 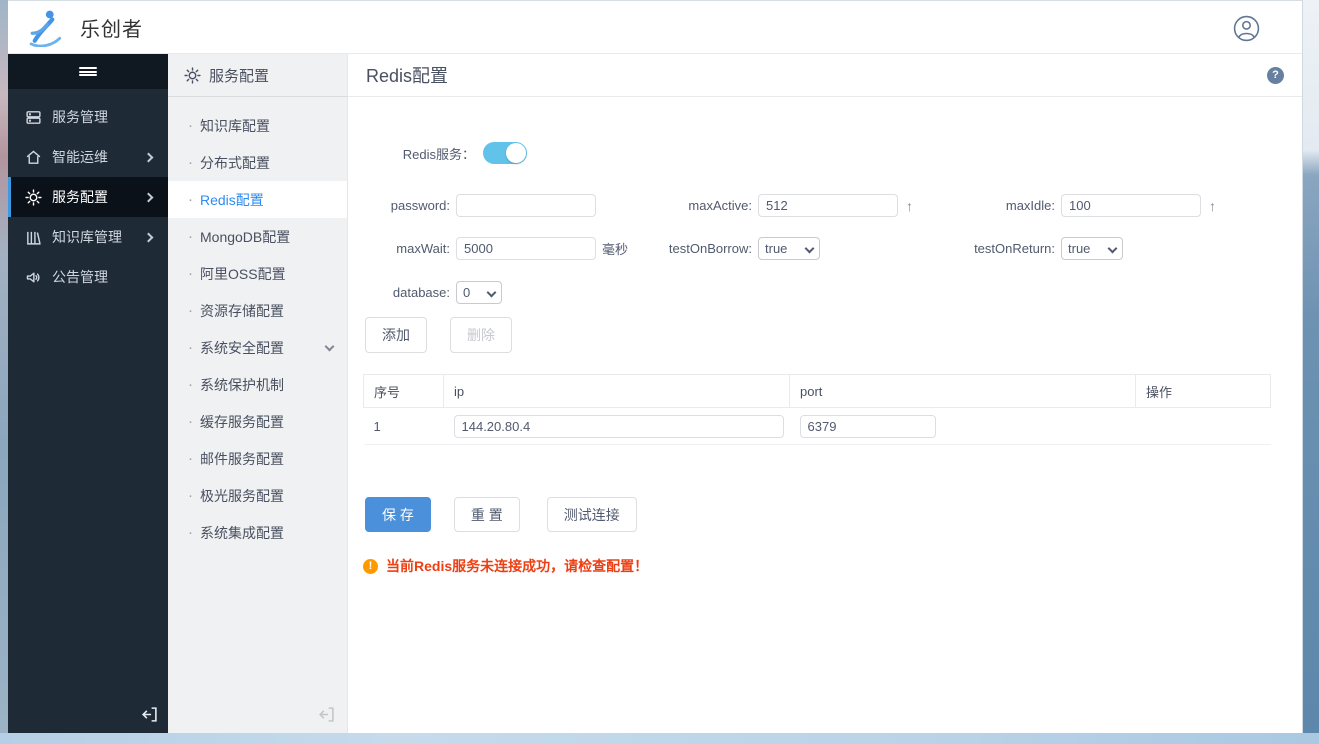 I want to click on col-header-port: port, so click(x=962, y=391).